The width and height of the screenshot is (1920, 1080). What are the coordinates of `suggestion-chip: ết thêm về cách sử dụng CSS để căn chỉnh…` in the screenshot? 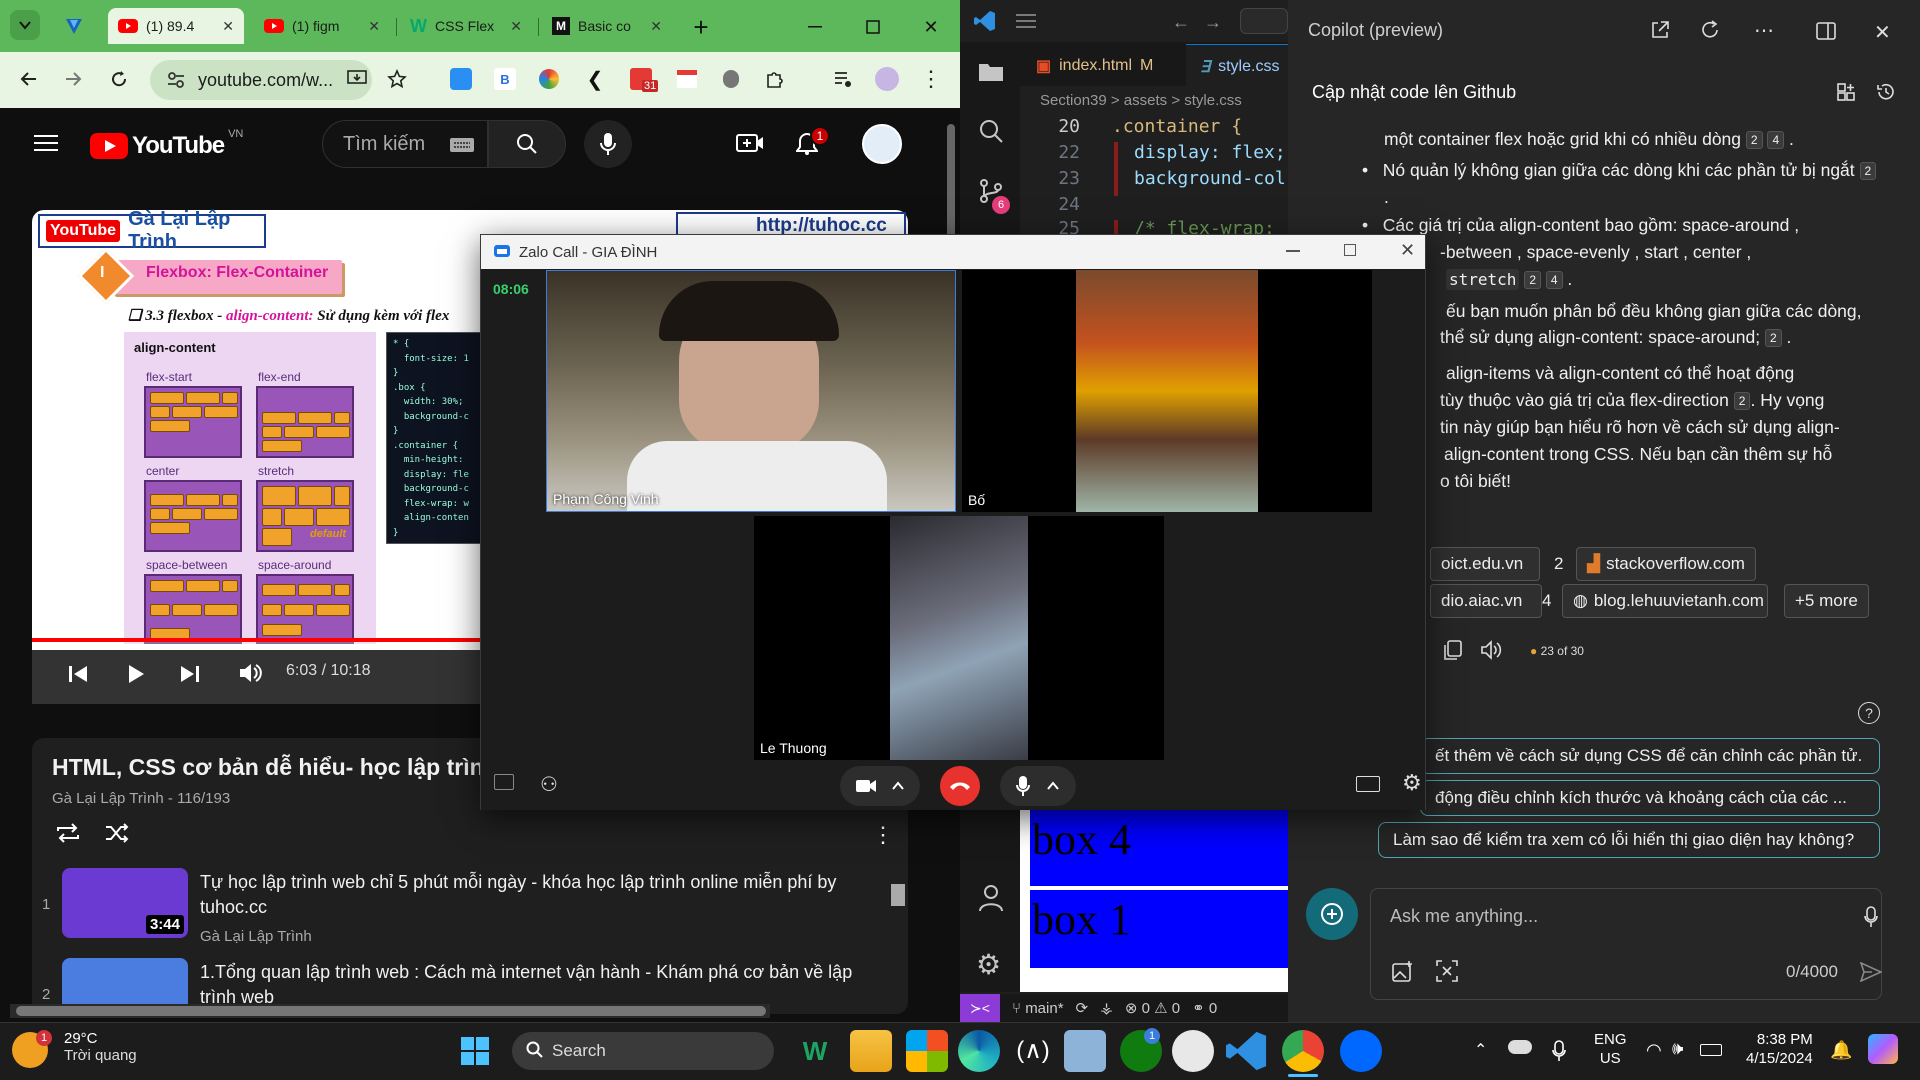 It's located at (1650, 756).